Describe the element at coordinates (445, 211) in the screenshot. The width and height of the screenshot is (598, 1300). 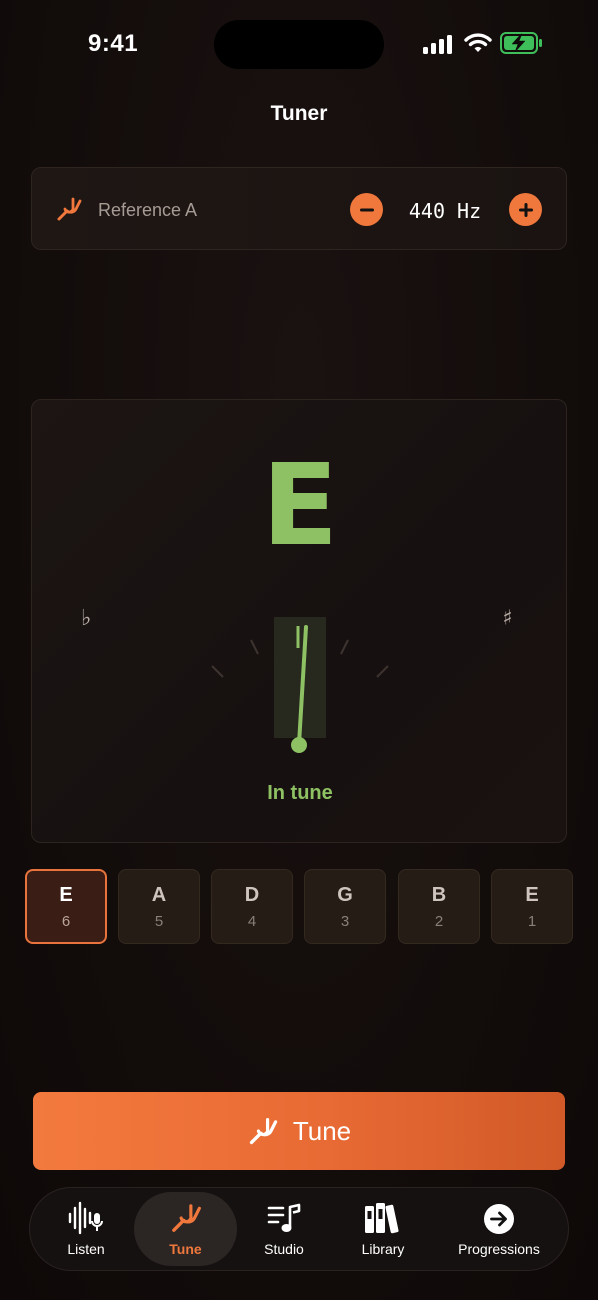
I see `reference-value: 440 Hz` at that location.